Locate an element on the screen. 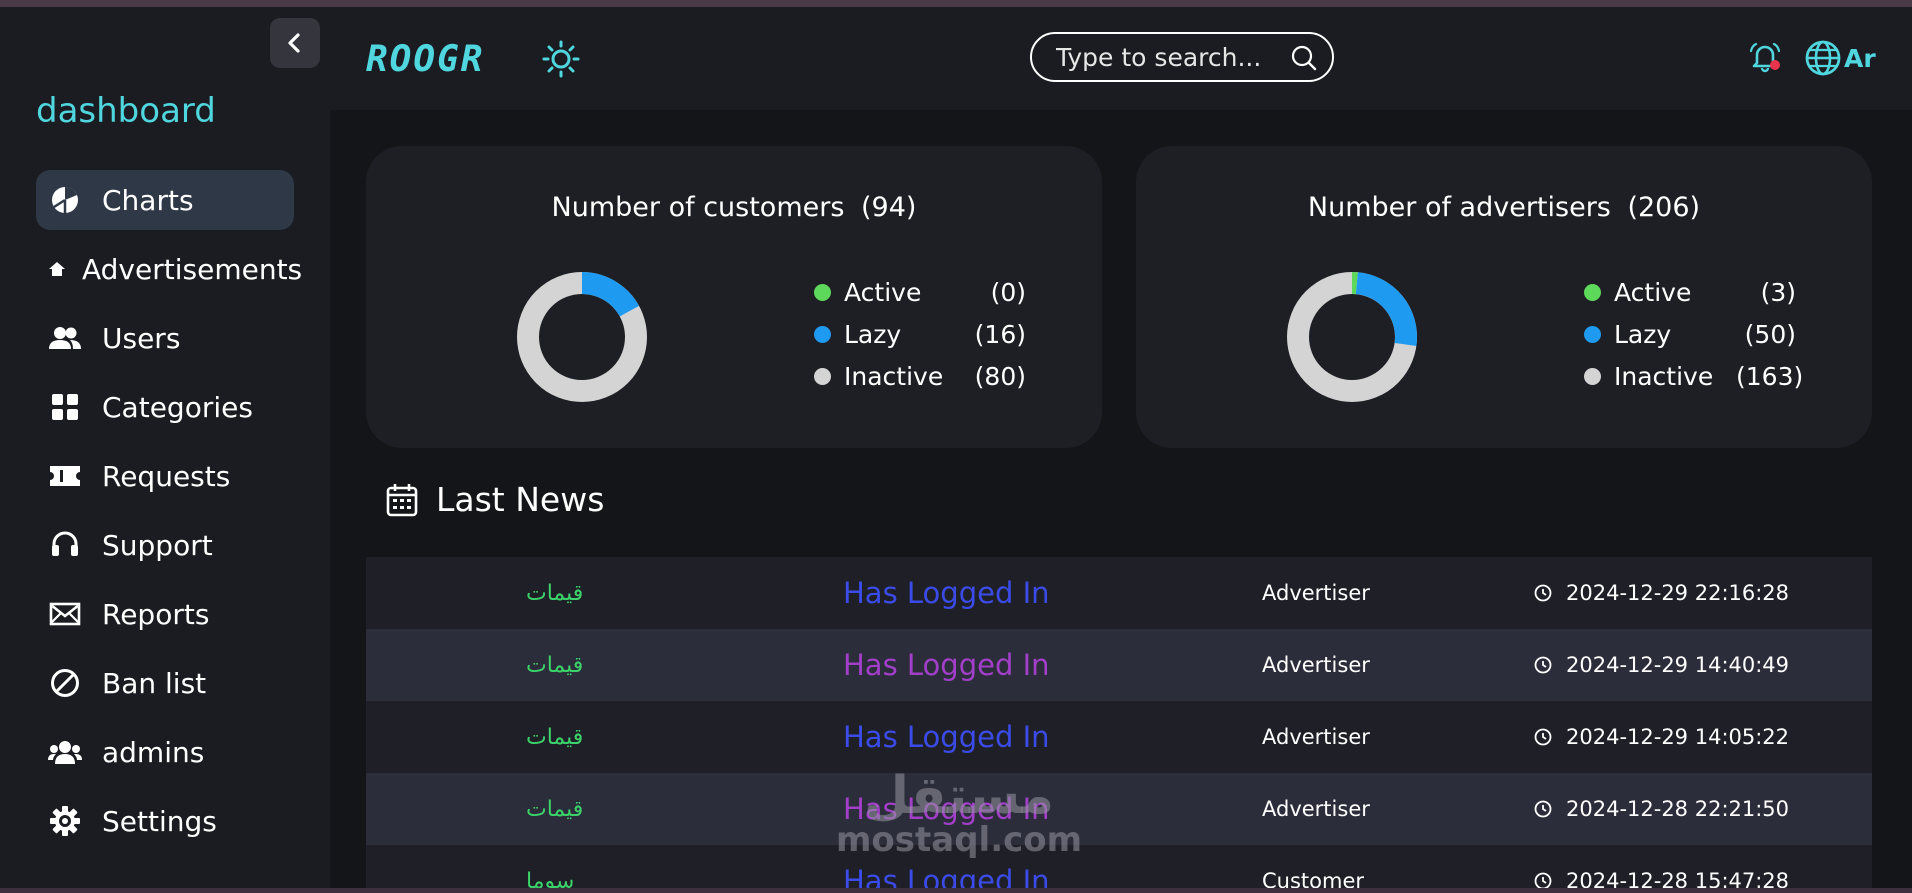  sidebar-item-requests: Requests is located at coordinates (165, 476).